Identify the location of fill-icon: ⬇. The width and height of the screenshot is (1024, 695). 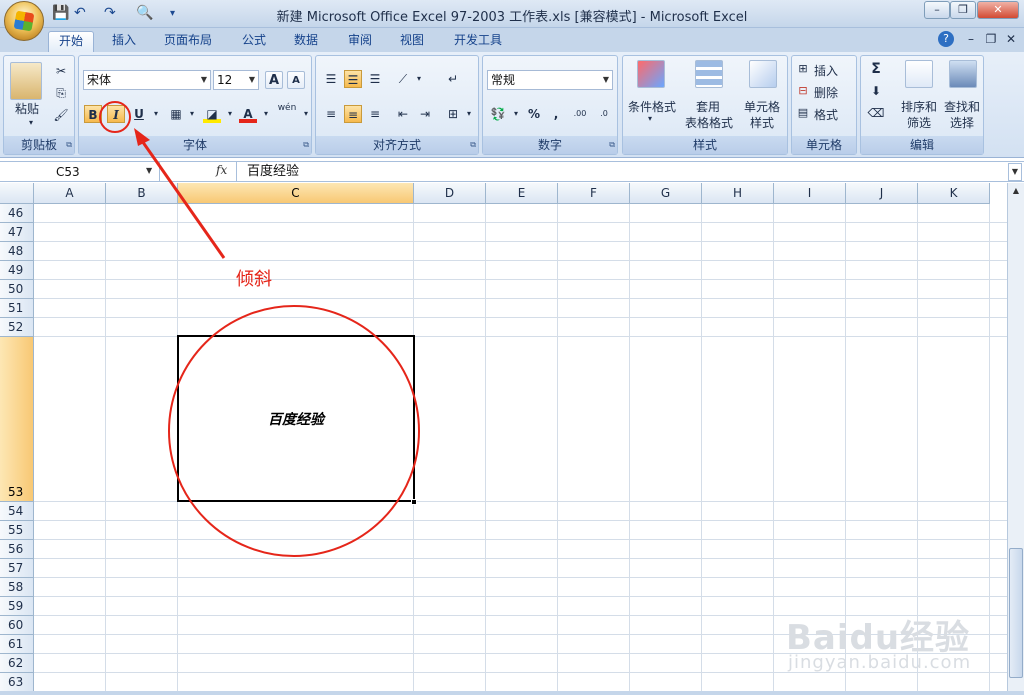
(876, 91).